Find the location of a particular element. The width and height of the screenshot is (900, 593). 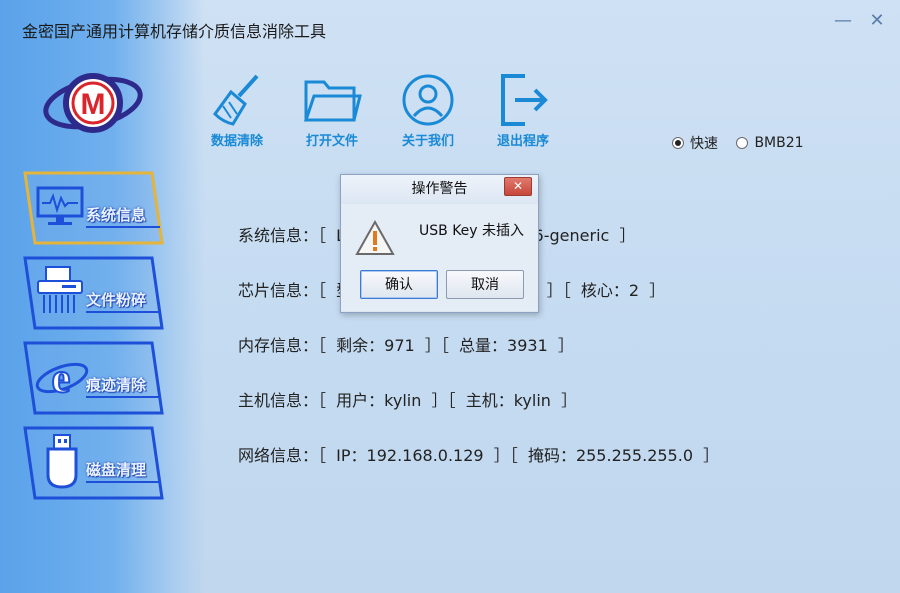

close-button: ✕ is located at coordinates (877, 21).